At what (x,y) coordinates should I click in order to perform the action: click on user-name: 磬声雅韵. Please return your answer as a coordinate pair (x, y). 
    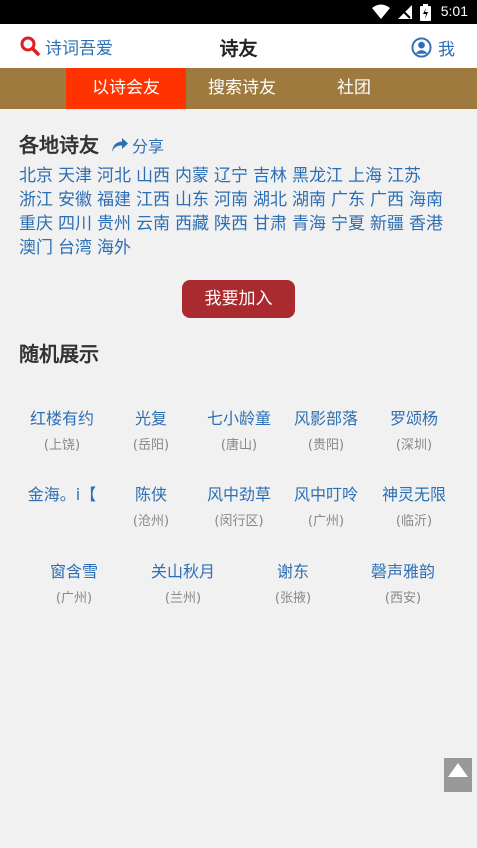
    Looking at the image, I should click on (402, 571).